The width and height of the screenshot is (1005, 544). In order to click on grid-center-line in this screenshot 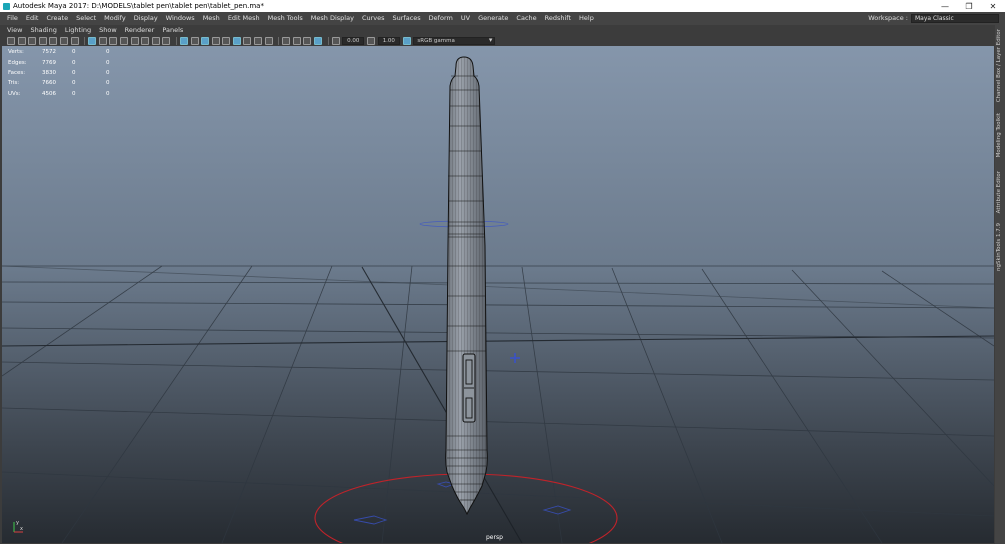, I will do `click(442, 404)`.